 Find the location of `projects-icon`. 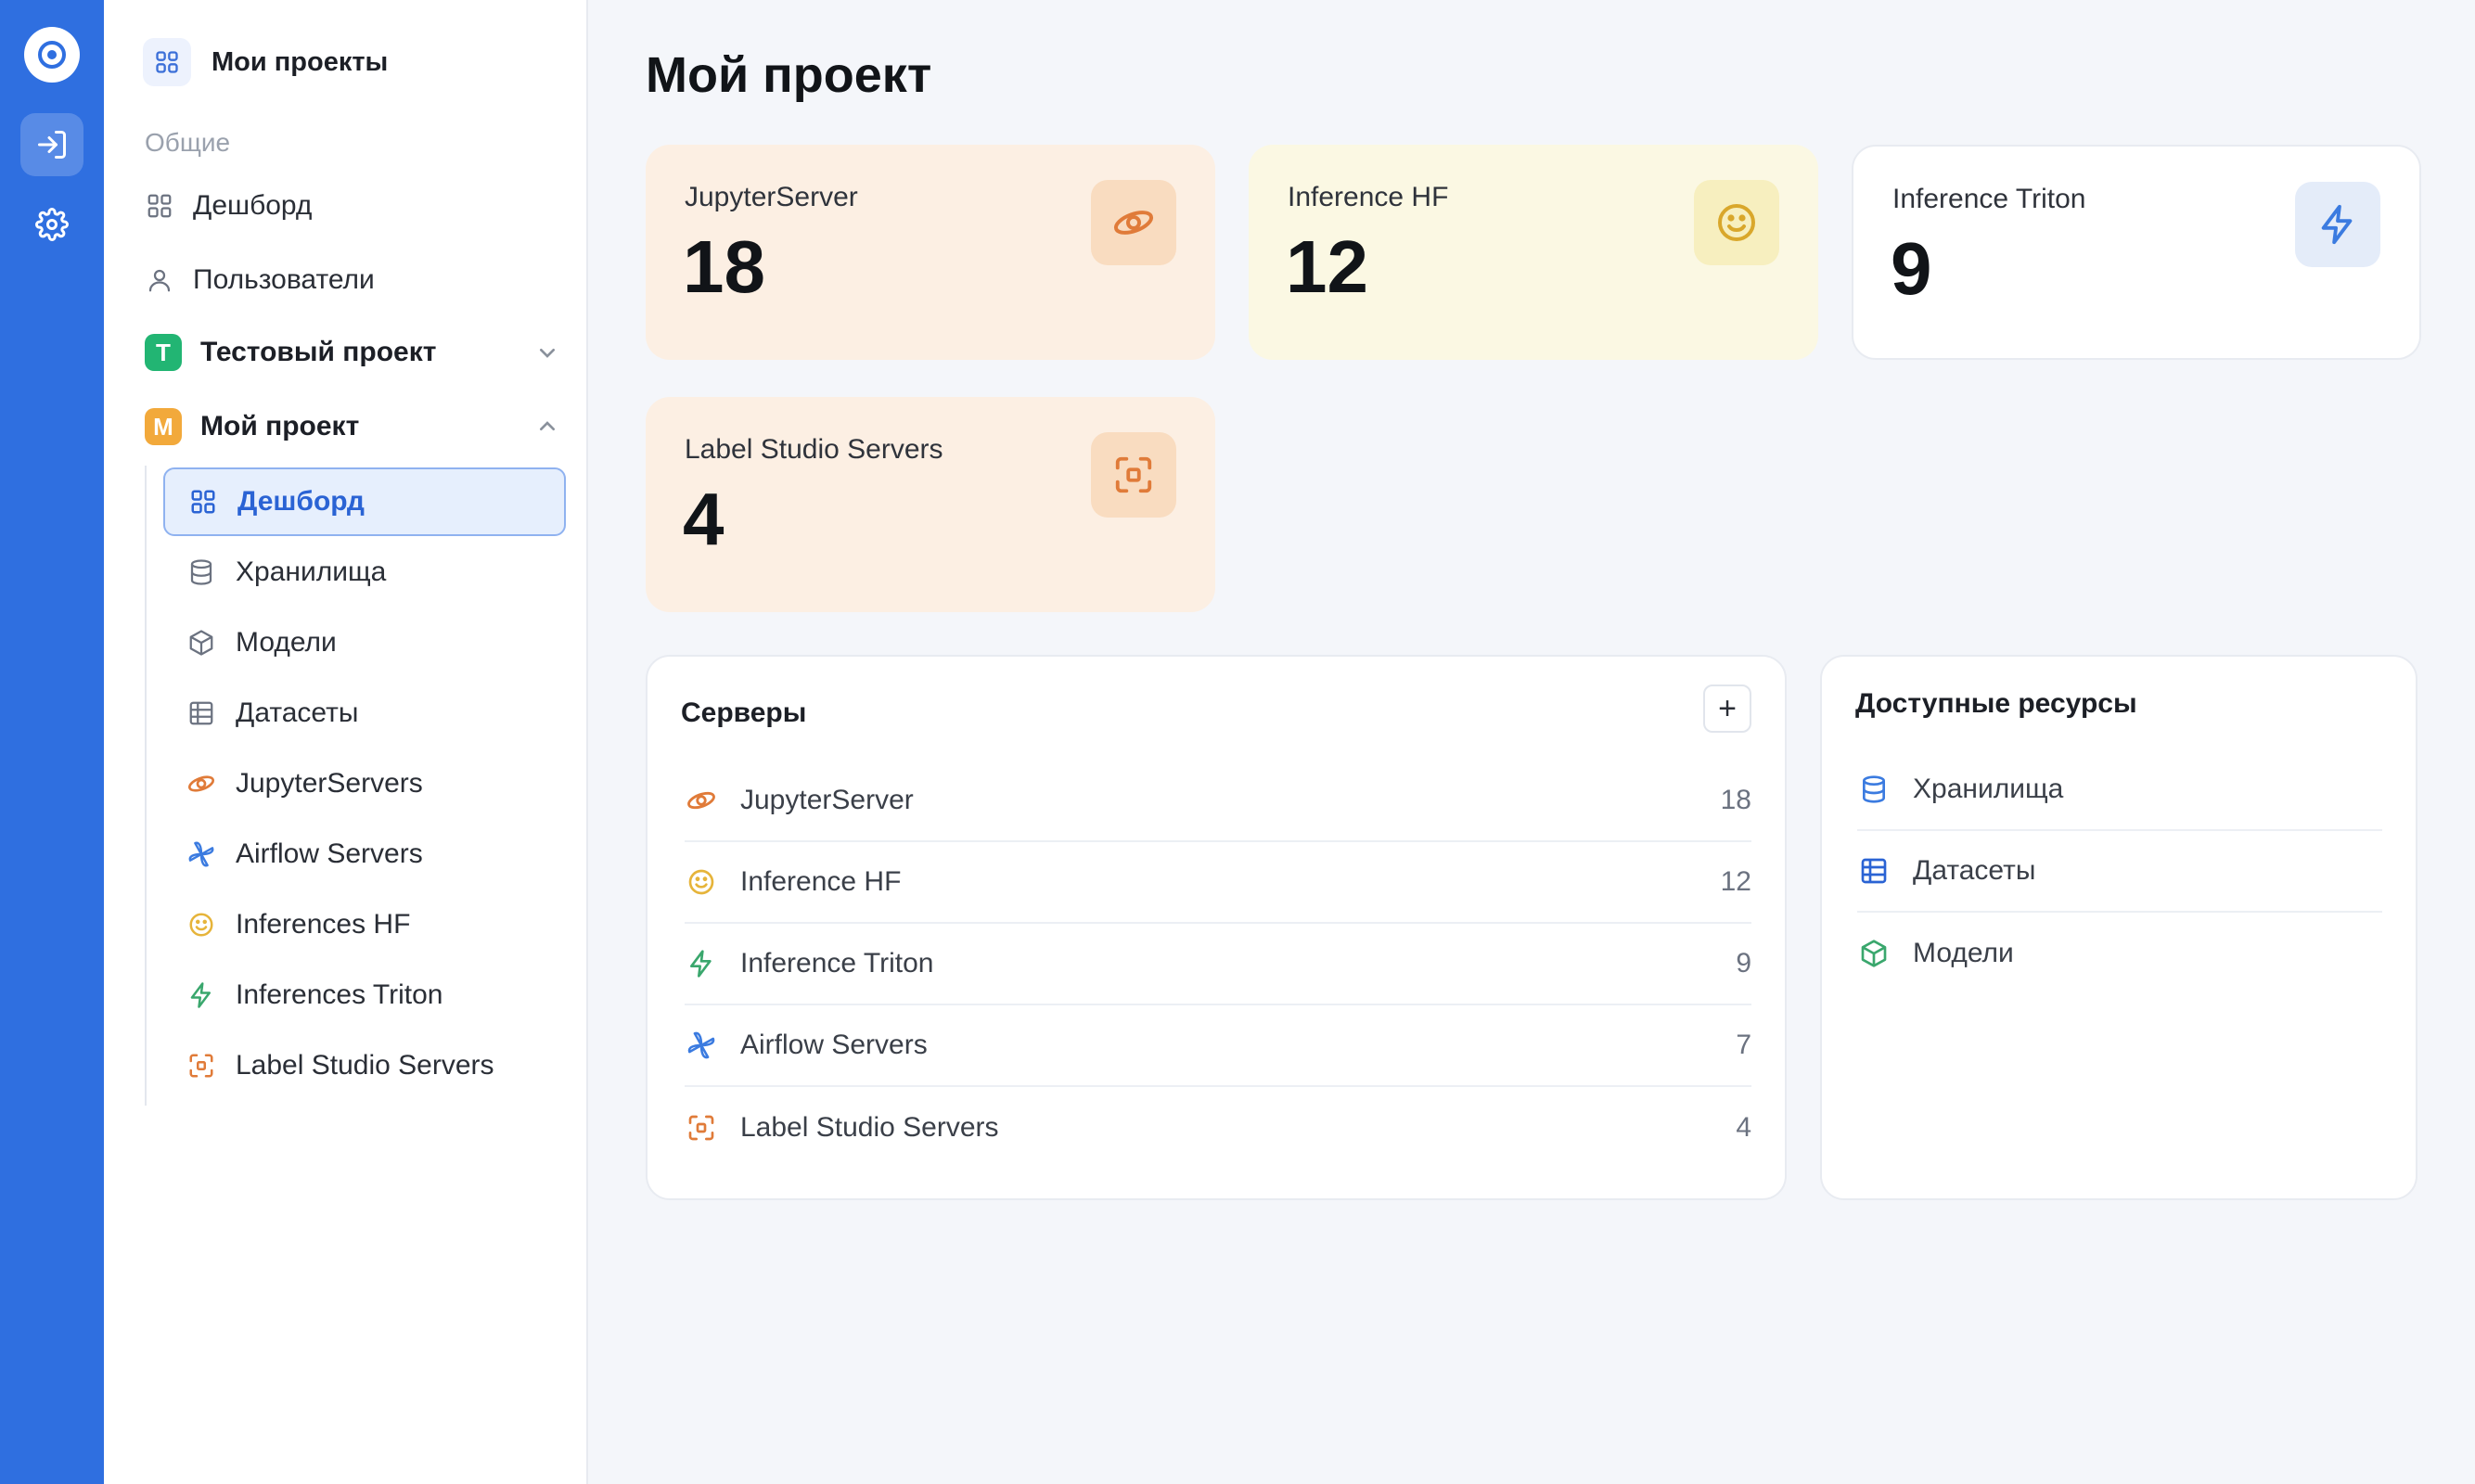

projects-icon is located at coordinates (167, 62).